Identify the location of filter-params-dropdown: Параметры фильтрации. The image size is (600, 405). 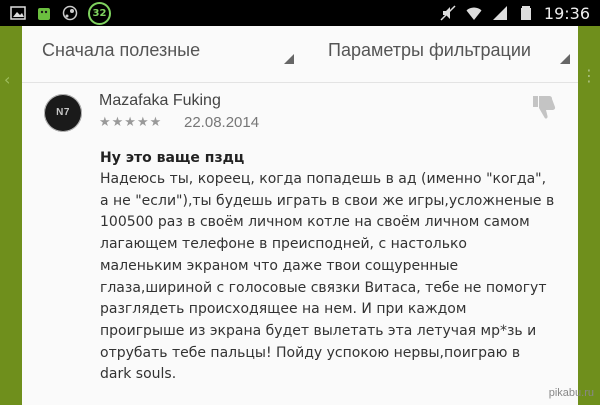
(429, 50).